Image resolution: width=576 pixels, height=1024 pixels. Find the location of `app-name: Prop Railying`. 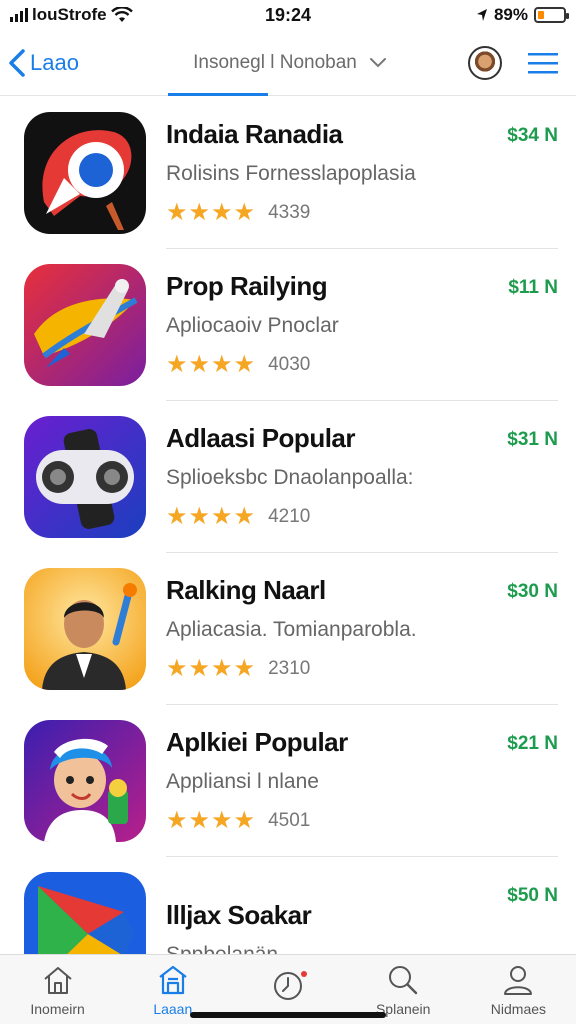

app-name: Prop Railying is located at coordinates (247, 286).